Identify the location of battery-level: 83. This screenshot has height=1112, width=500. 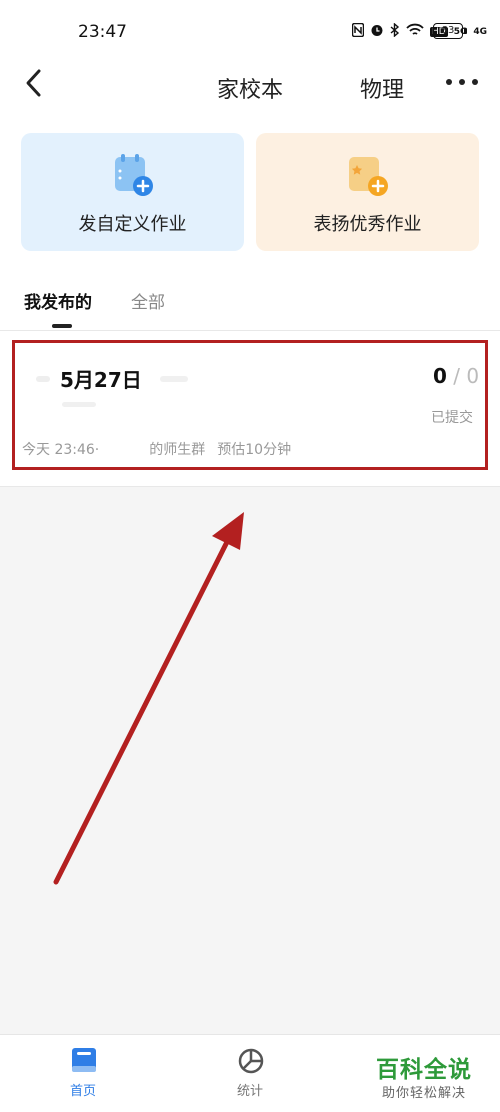
(448, 30).